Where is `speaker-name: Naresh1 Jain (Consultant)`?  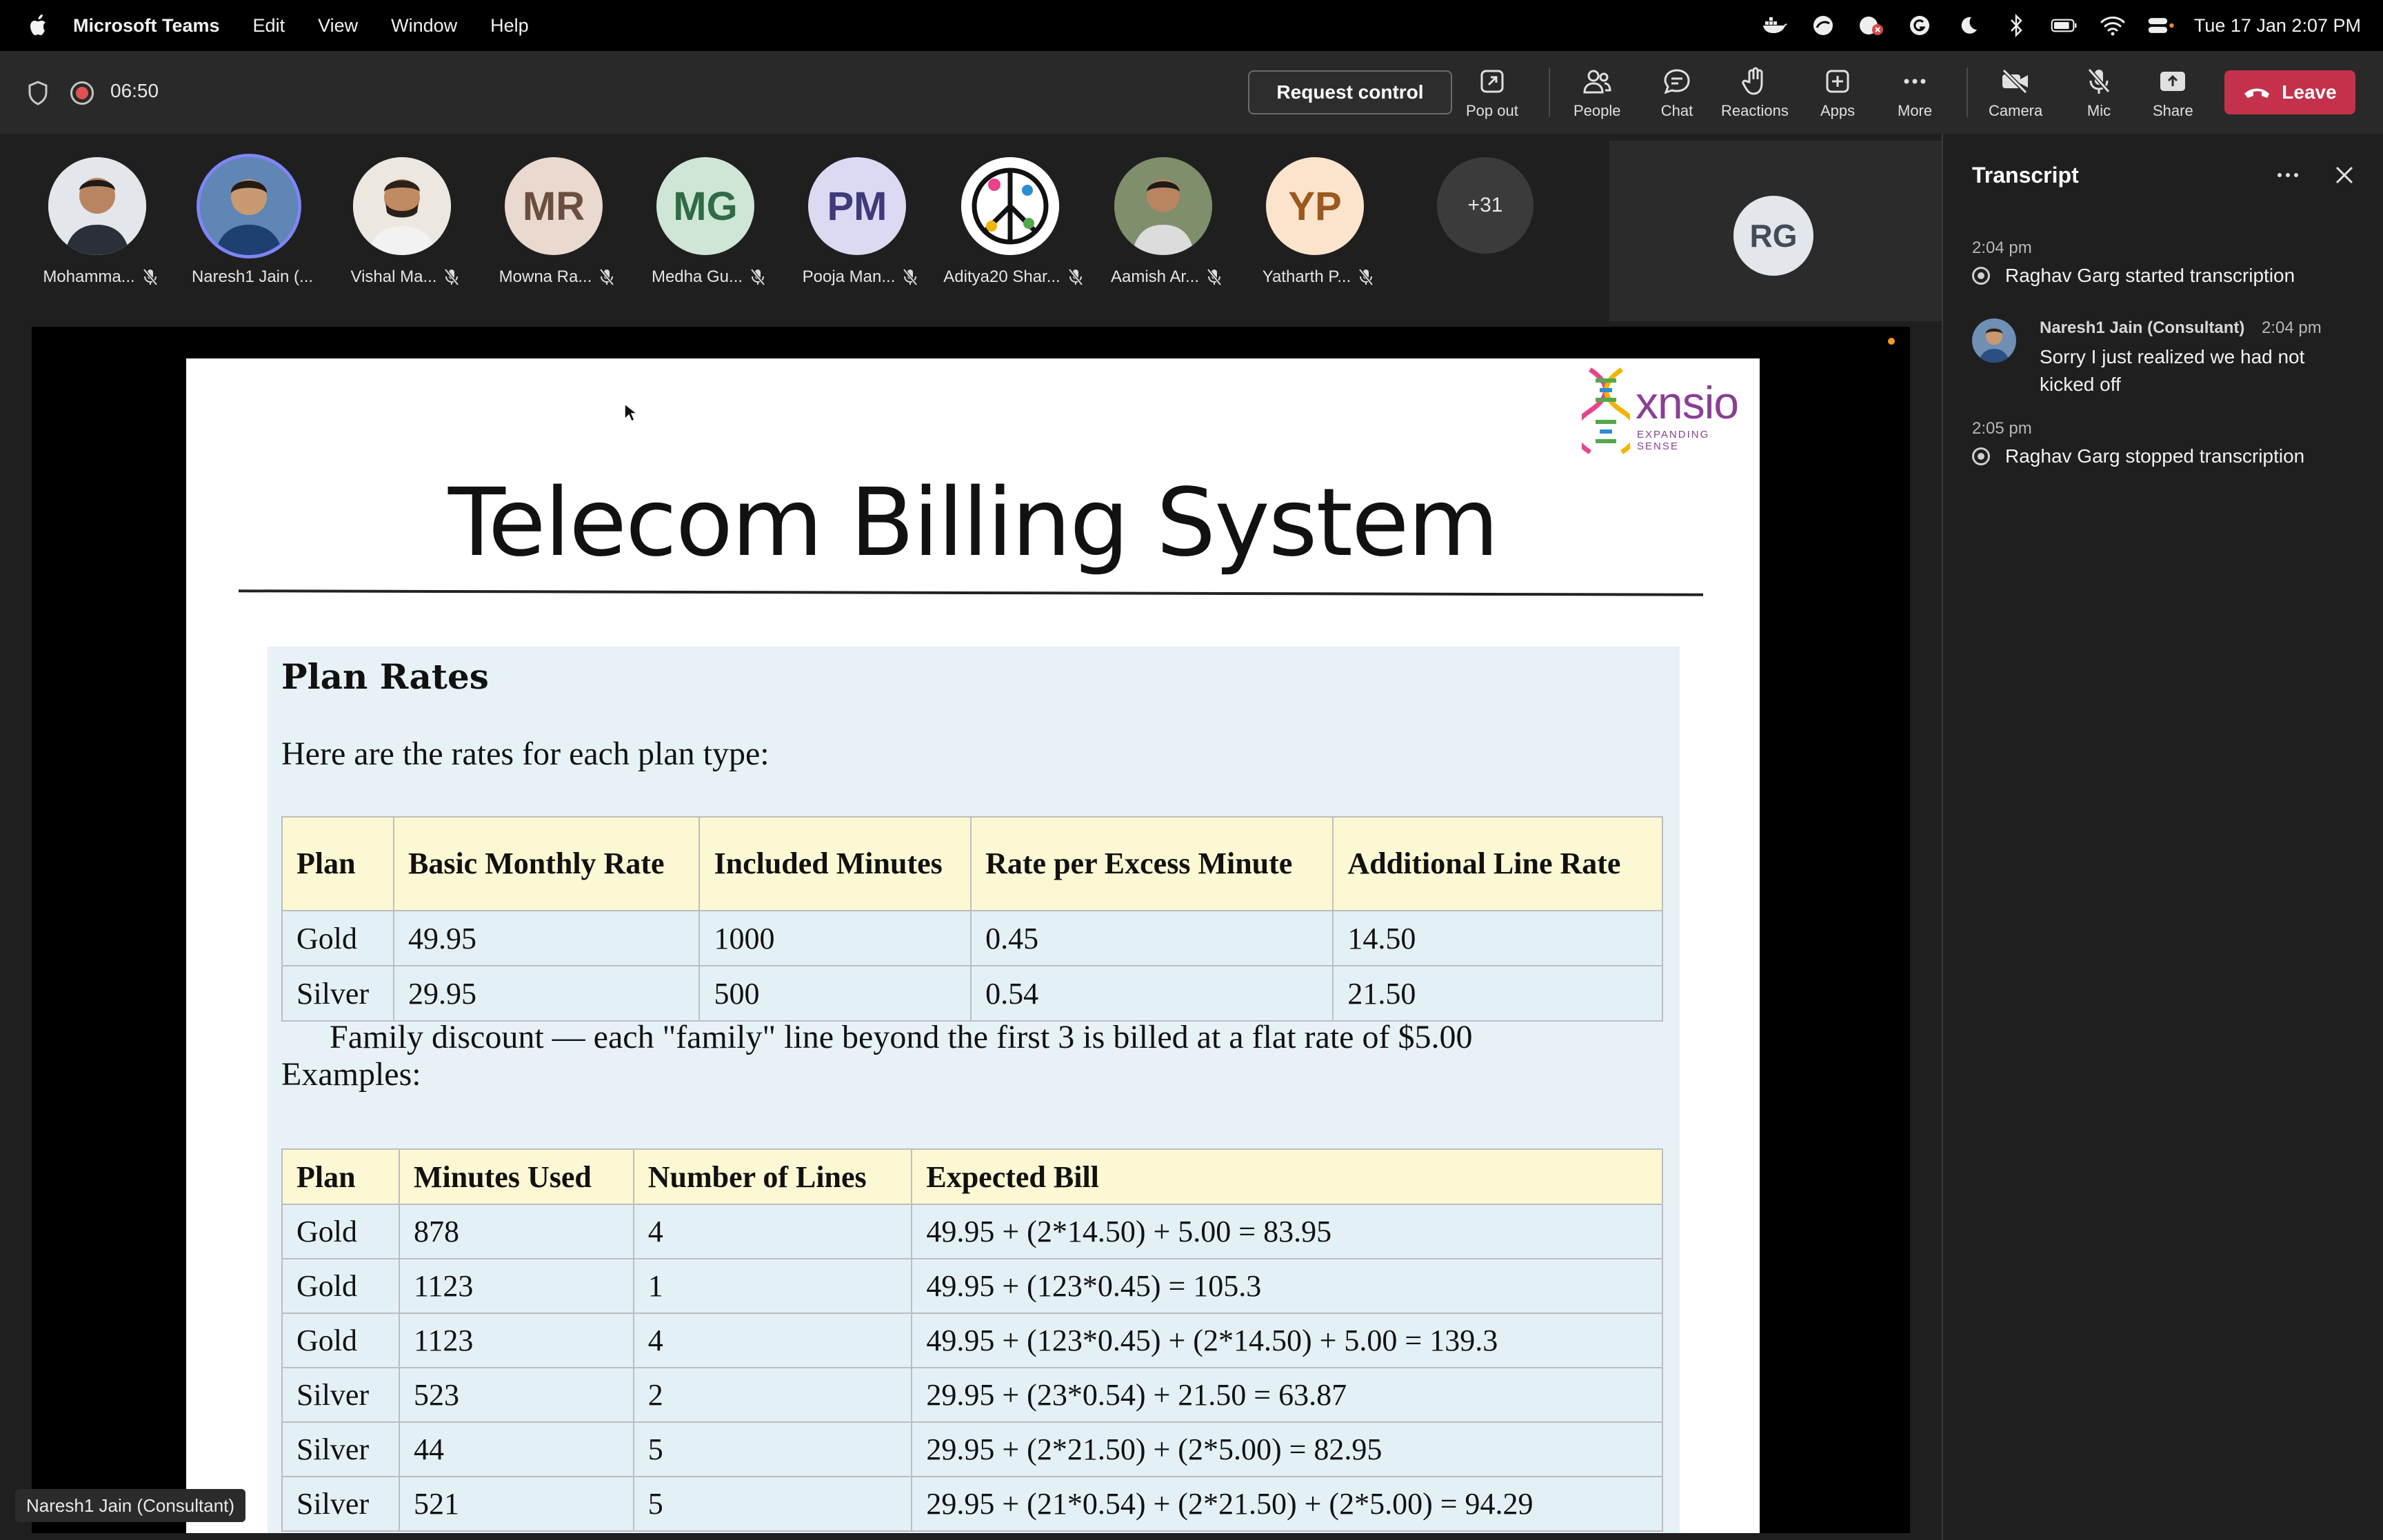
speaker-name: Naresh1 Jain (Consultant) is located at coordinates (2142, 328).